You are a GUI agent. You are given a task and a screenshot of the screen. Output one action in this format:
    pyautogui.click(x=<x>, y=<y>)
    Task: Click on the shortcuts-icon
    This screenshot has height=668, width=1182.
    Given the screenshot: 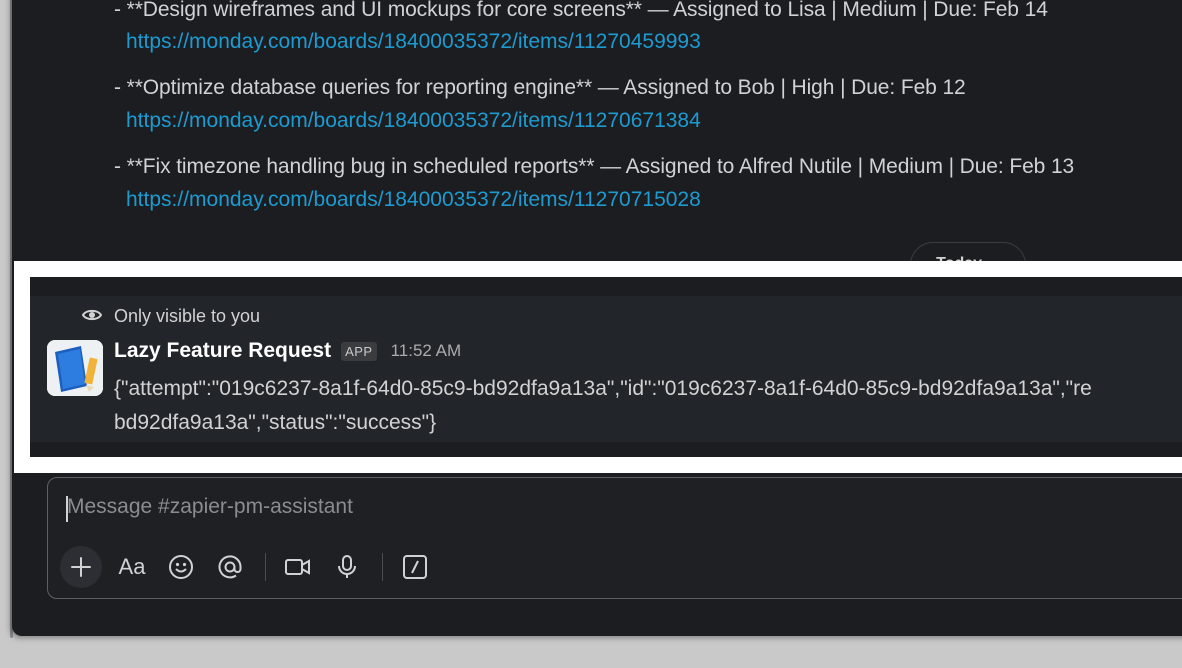 What is the action you would take?
    pyautogui.click(x=415, y=567)
    